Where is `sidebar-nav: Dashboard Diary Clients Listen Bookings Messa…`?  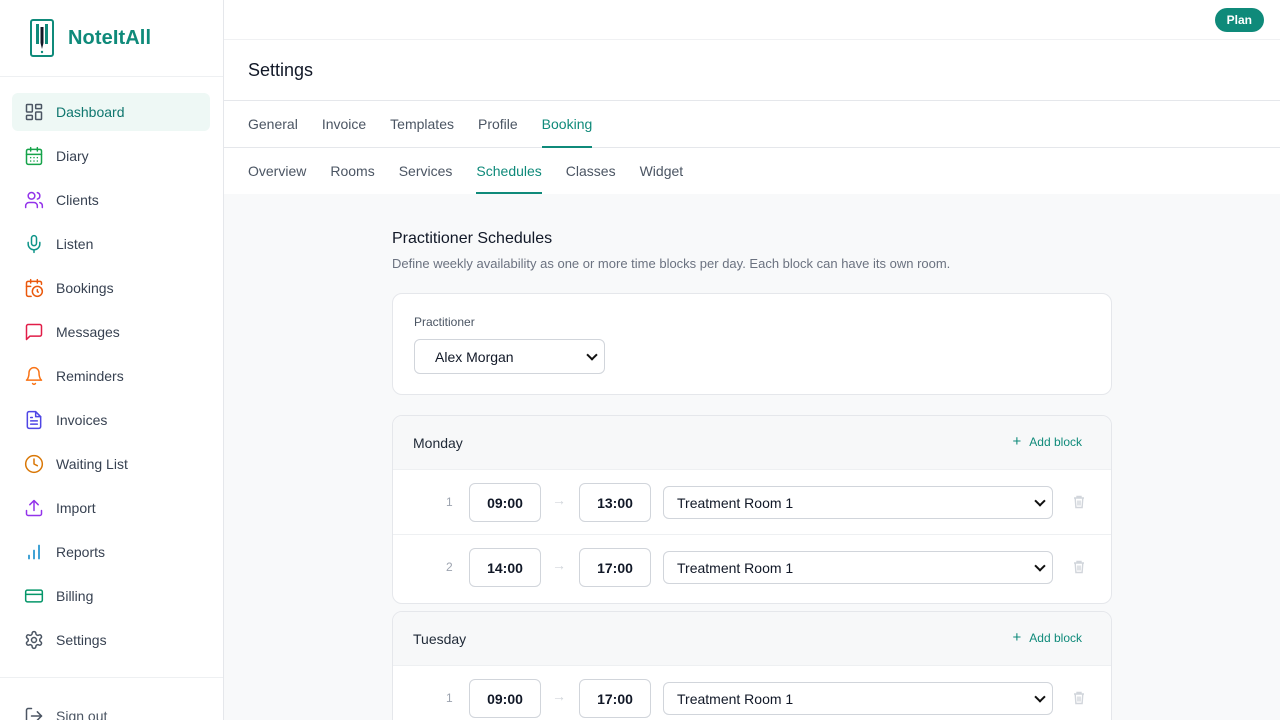
sidebar-nav: Dashboard Diary Clients Listen Bookings Messa… is located at coordinates (111, 368).